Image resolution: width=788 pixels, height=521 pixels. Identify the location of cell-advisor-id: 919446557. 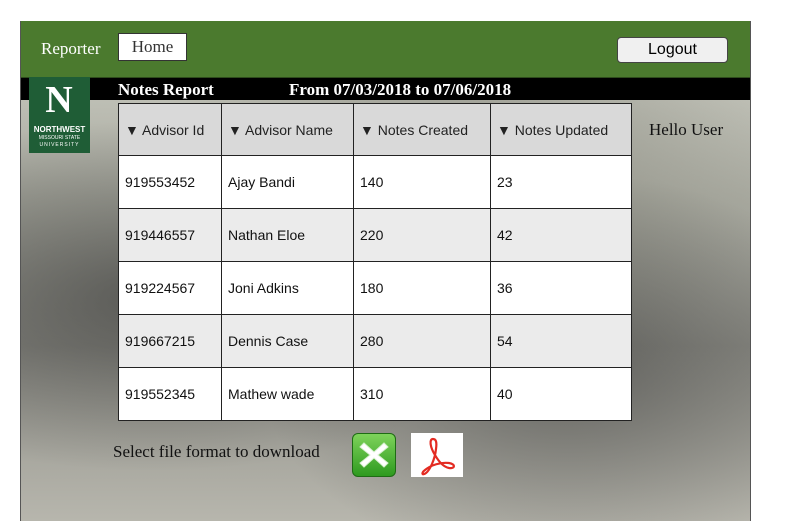
(170, 235).